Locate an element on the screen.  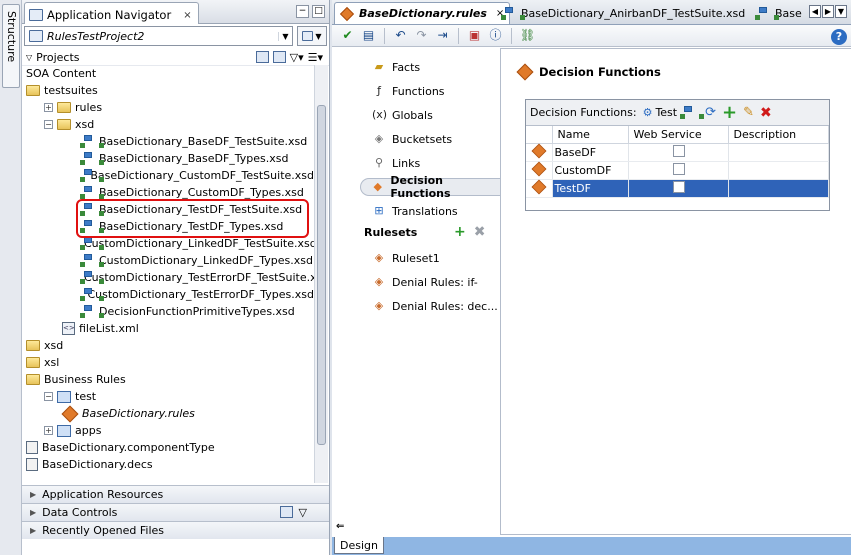
table-row: CustomDF is located at coordinates (677, 170).